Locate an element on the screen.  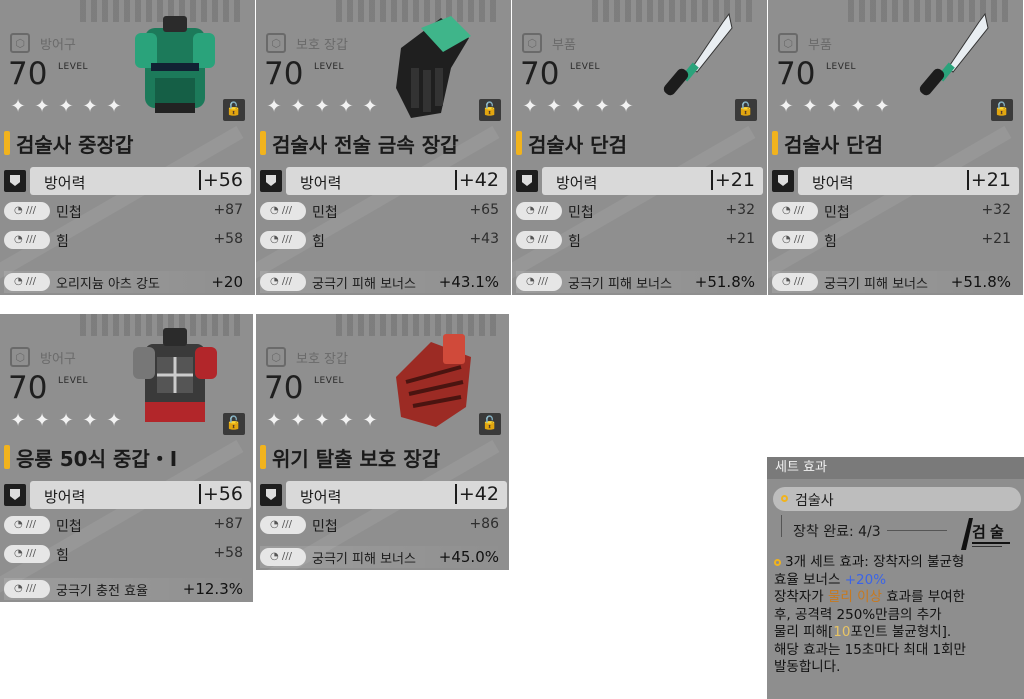
bonus-stat-row: ◔ /// 궁극기 충전 효율 +12.3% is located at coordinates (127, 589).